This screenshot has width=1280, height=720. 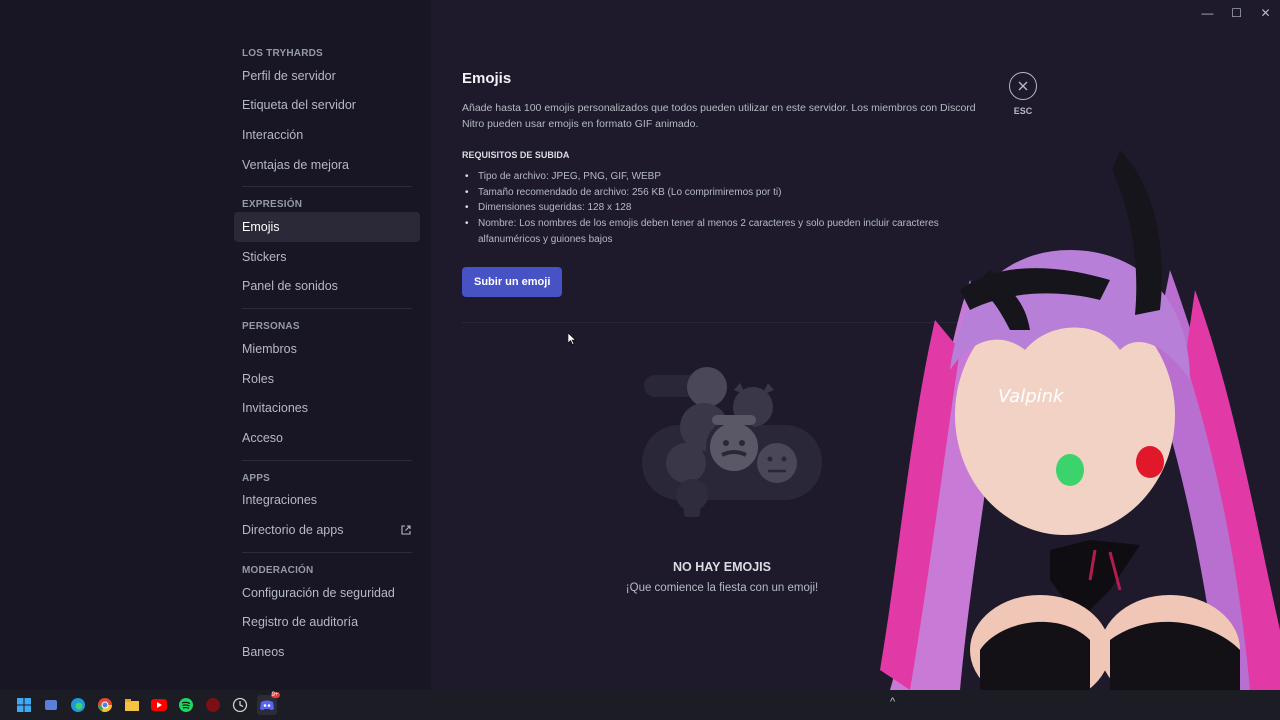 I want to click on discord-badge: 9+, so click(x=275, y=695).